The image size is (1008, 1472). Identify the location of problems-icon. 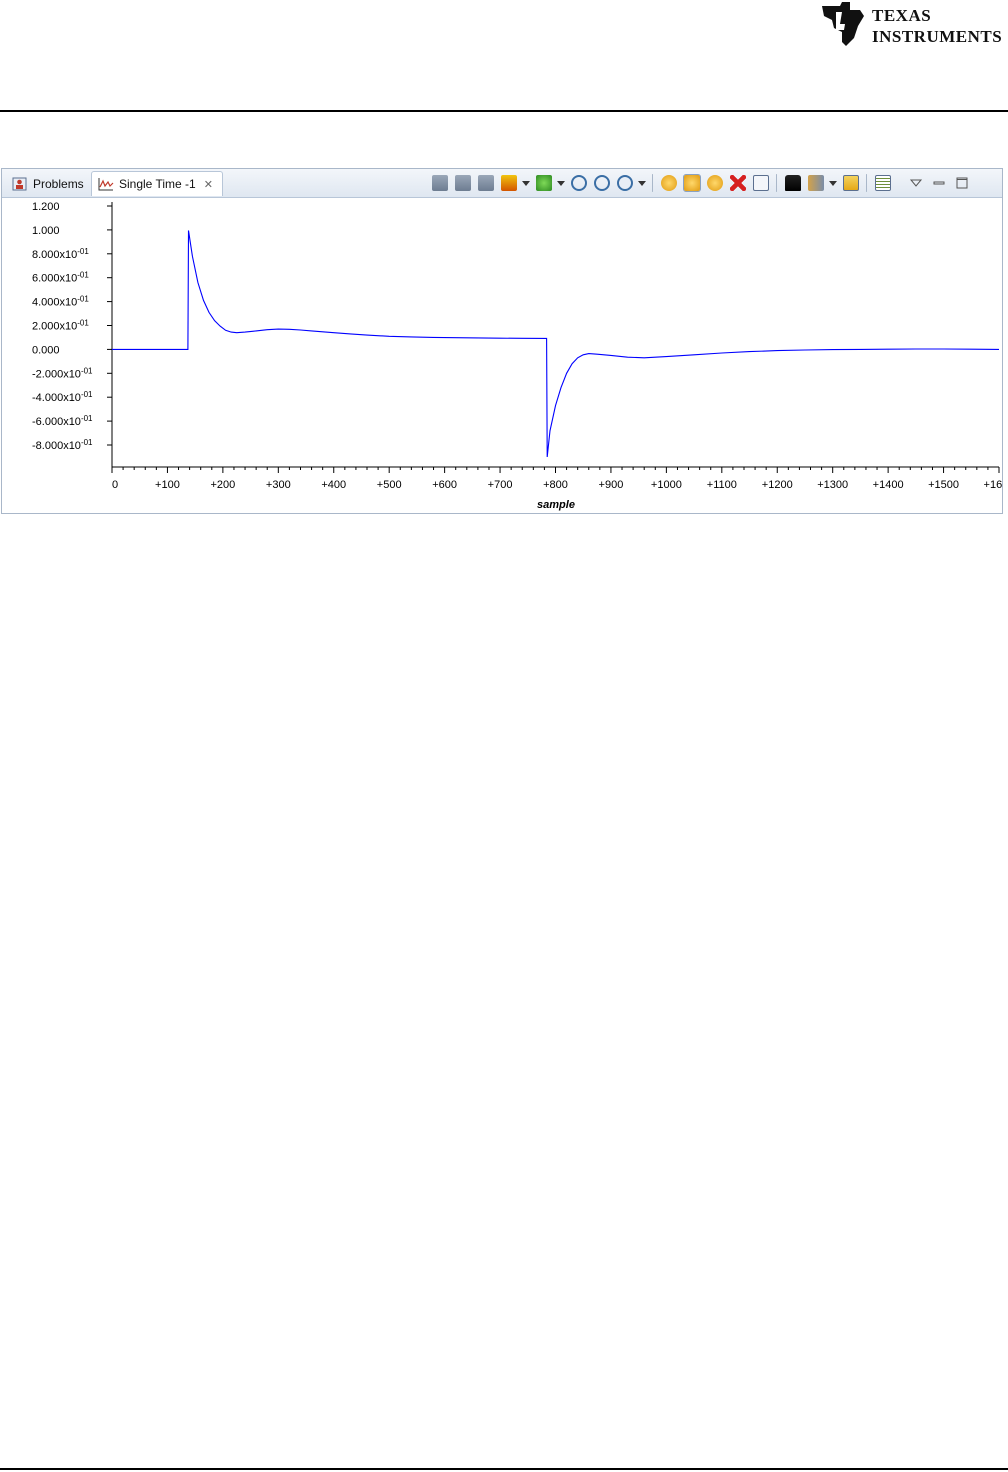
(19, 183).